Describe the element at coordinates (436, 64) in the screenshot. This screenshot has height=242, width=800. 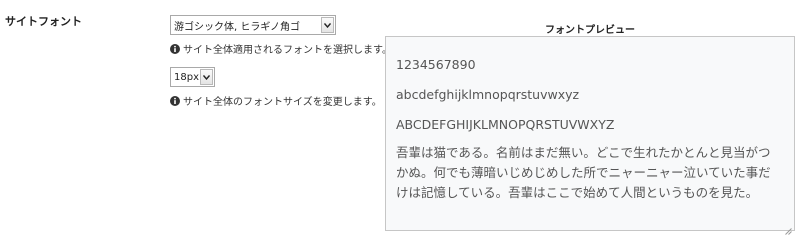
I see `preview-digits: 1234567890` at that location.